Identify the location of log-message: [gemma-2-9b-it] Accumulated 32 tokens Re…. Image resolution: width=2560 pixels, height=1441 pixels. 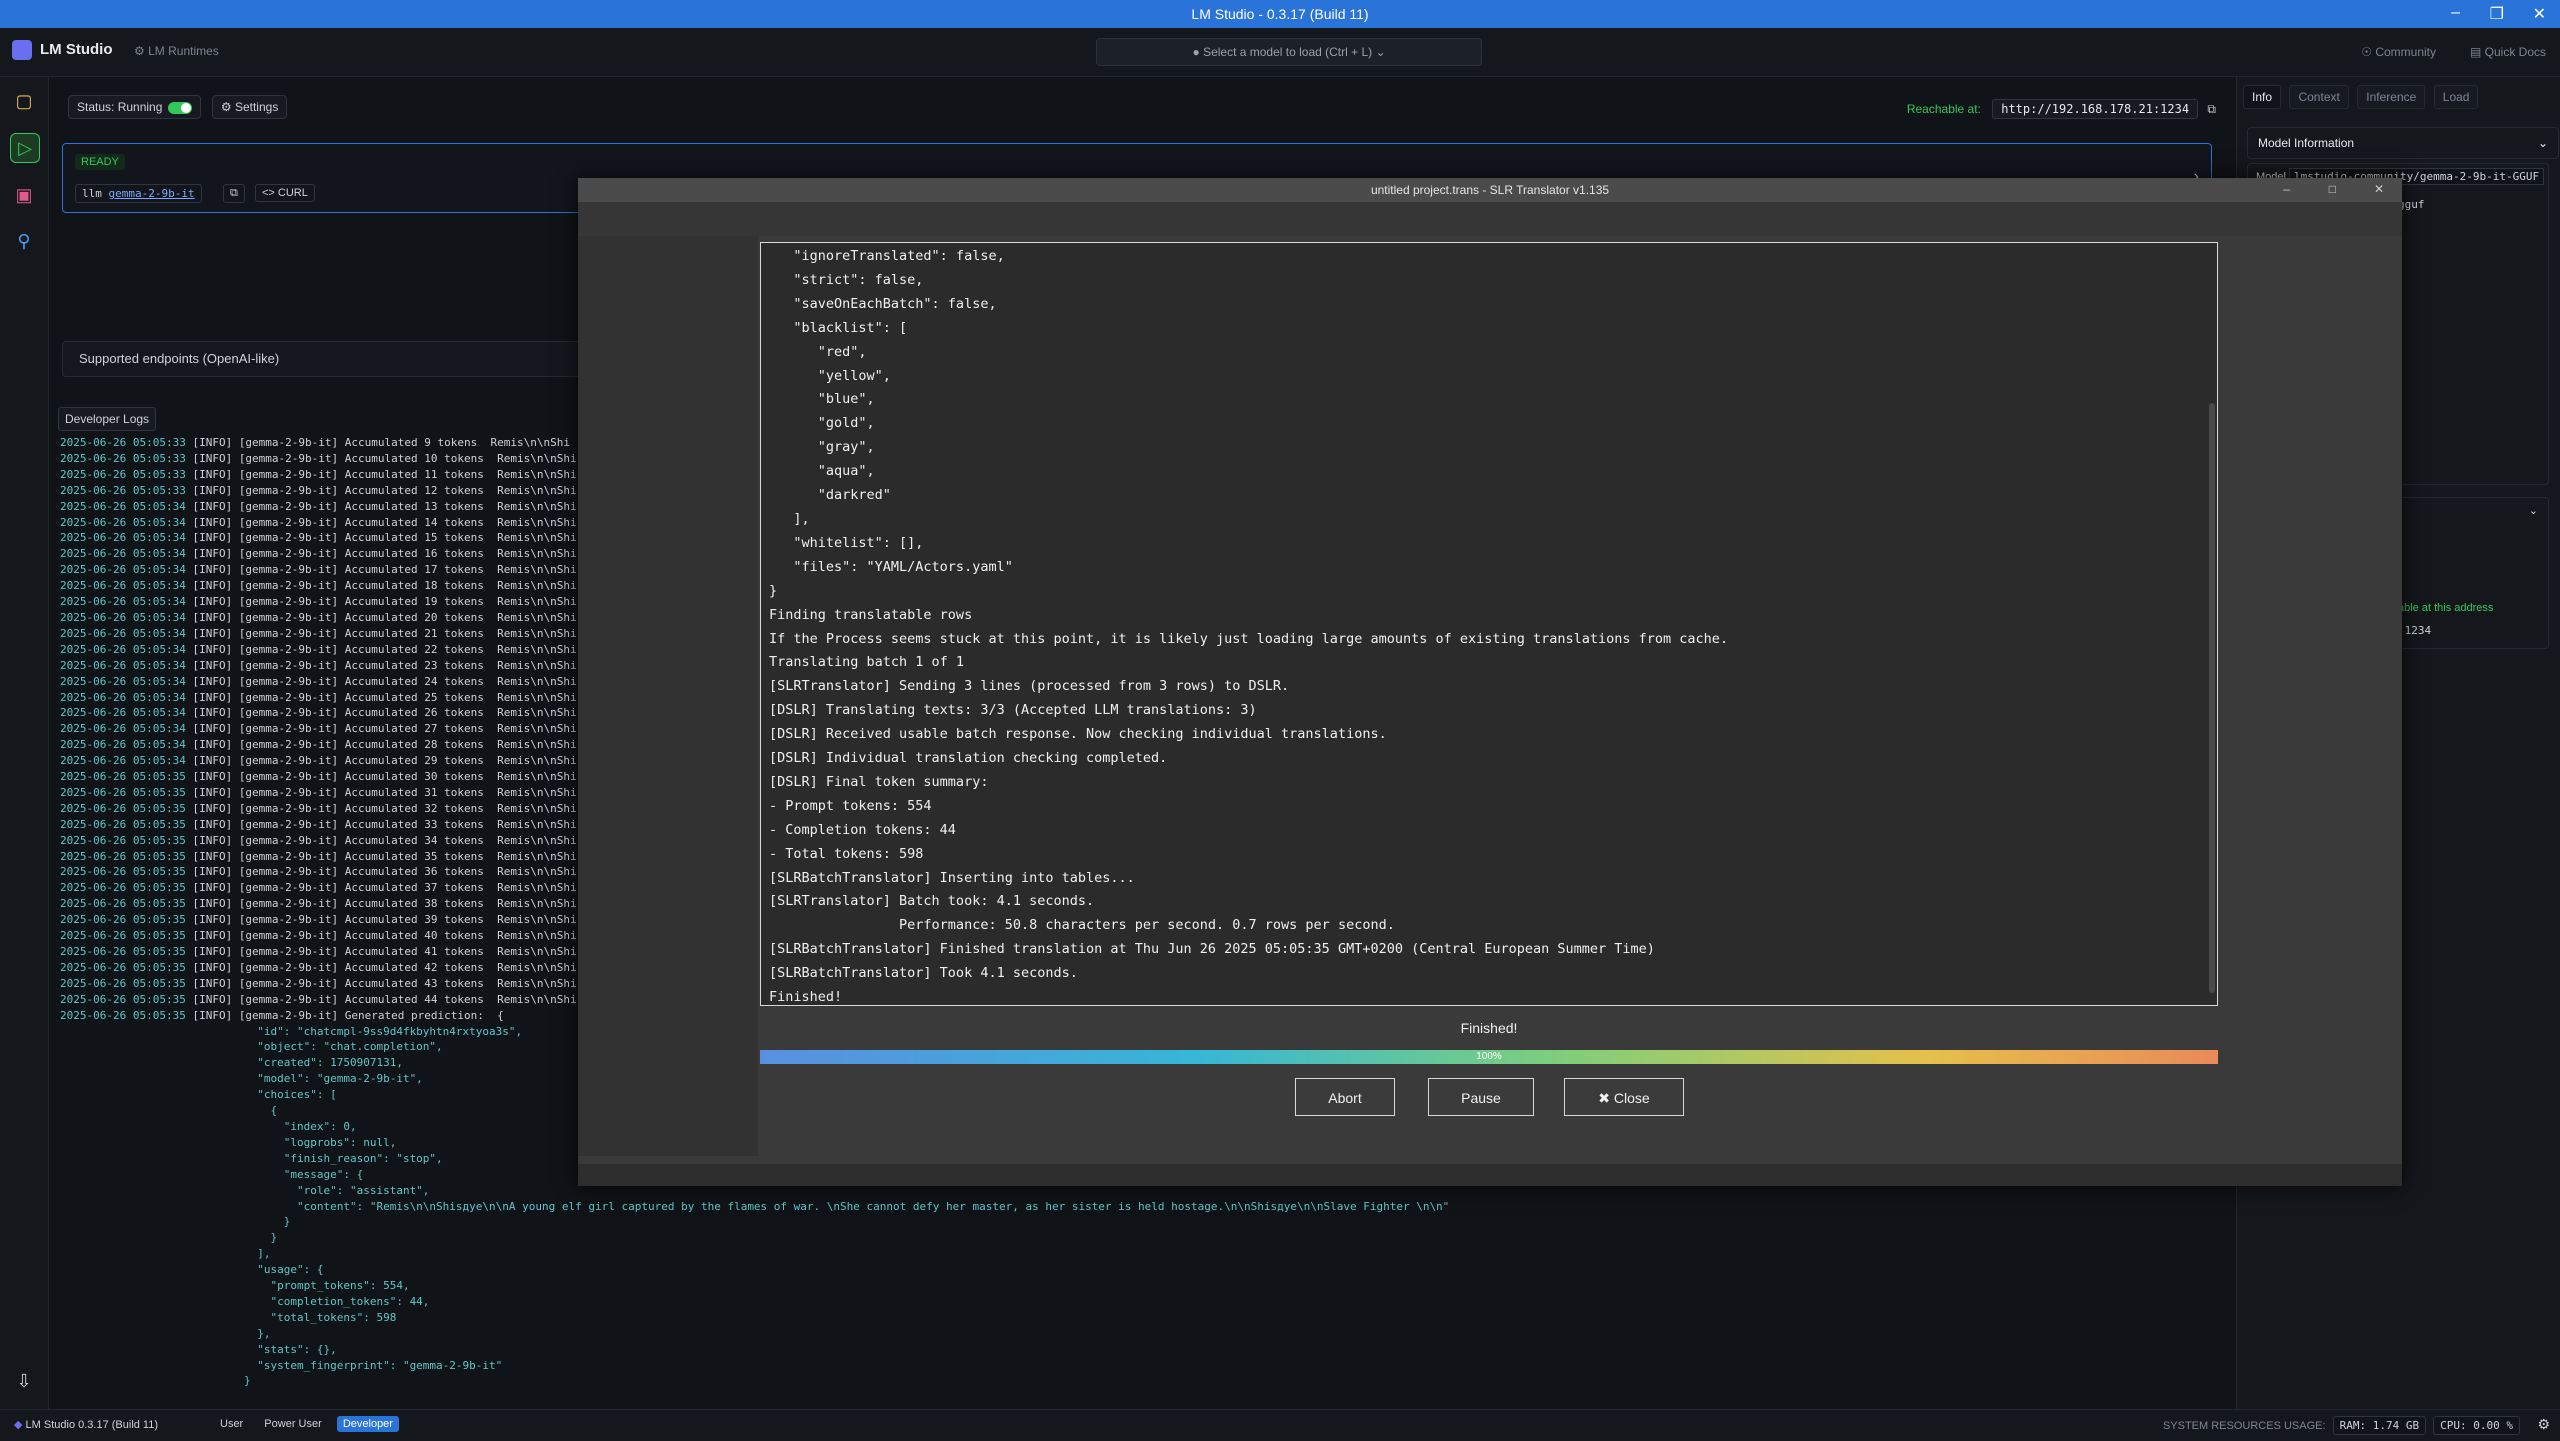
(407, 808).